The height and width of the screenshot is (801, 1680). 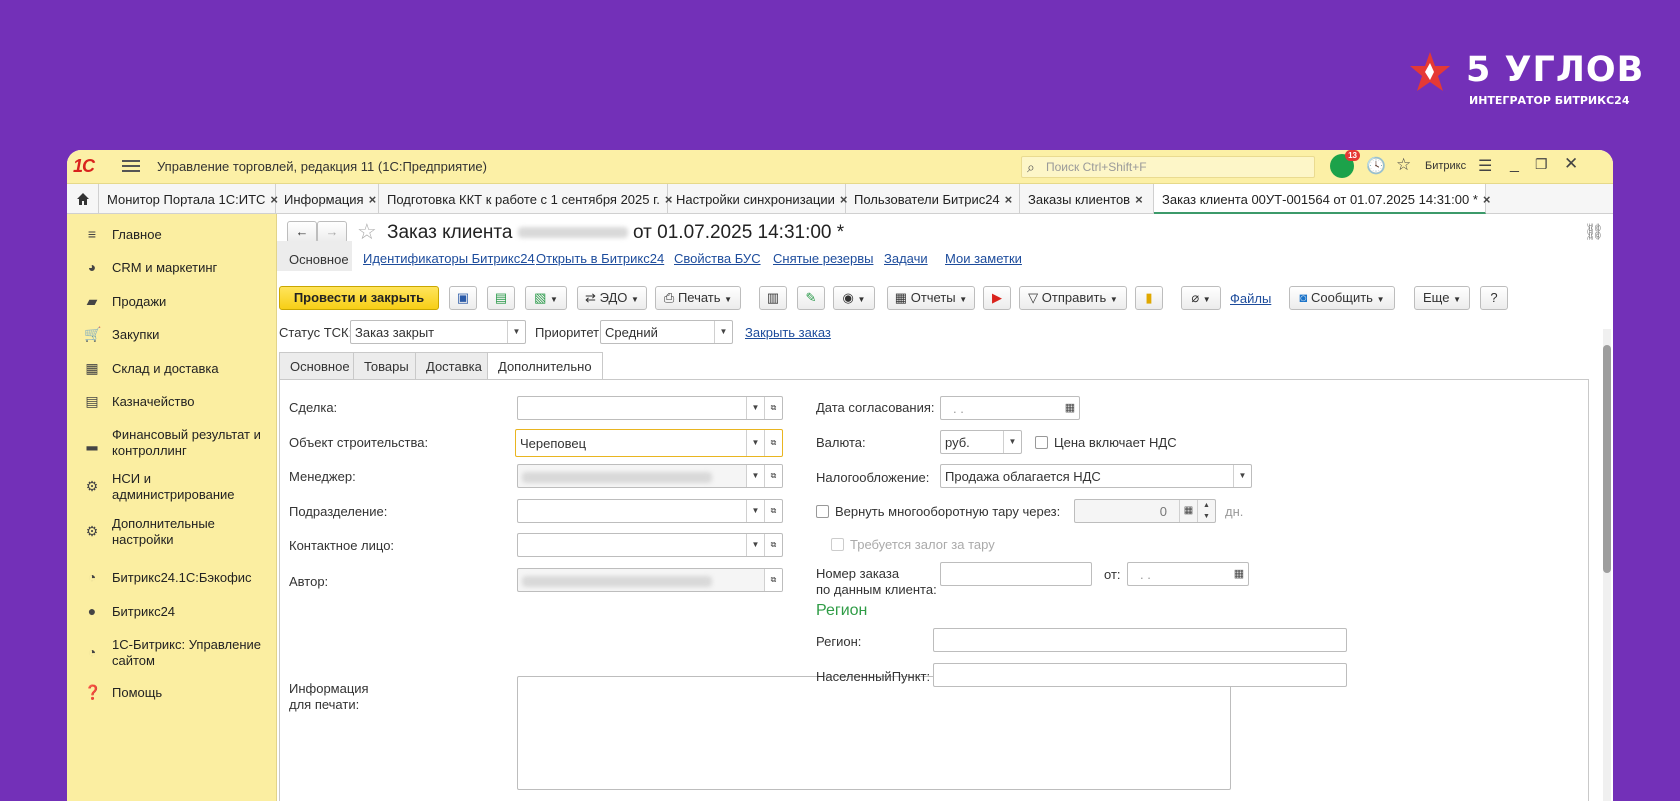 I want to click on sign-button: ✎, so click(x=811, y=298).